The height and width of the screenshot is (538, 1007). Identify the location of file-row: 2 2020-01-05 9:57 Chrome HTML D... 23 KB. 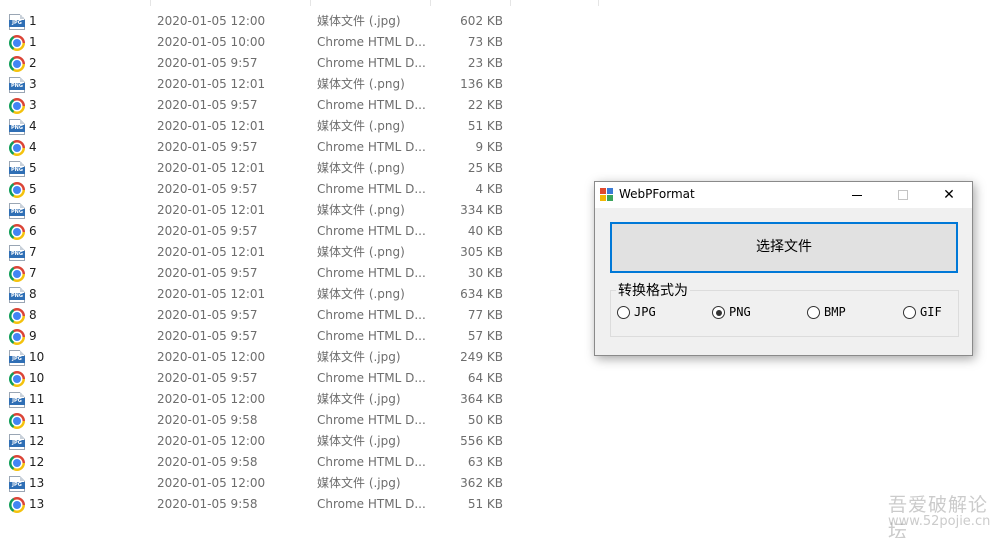
(300, 63).